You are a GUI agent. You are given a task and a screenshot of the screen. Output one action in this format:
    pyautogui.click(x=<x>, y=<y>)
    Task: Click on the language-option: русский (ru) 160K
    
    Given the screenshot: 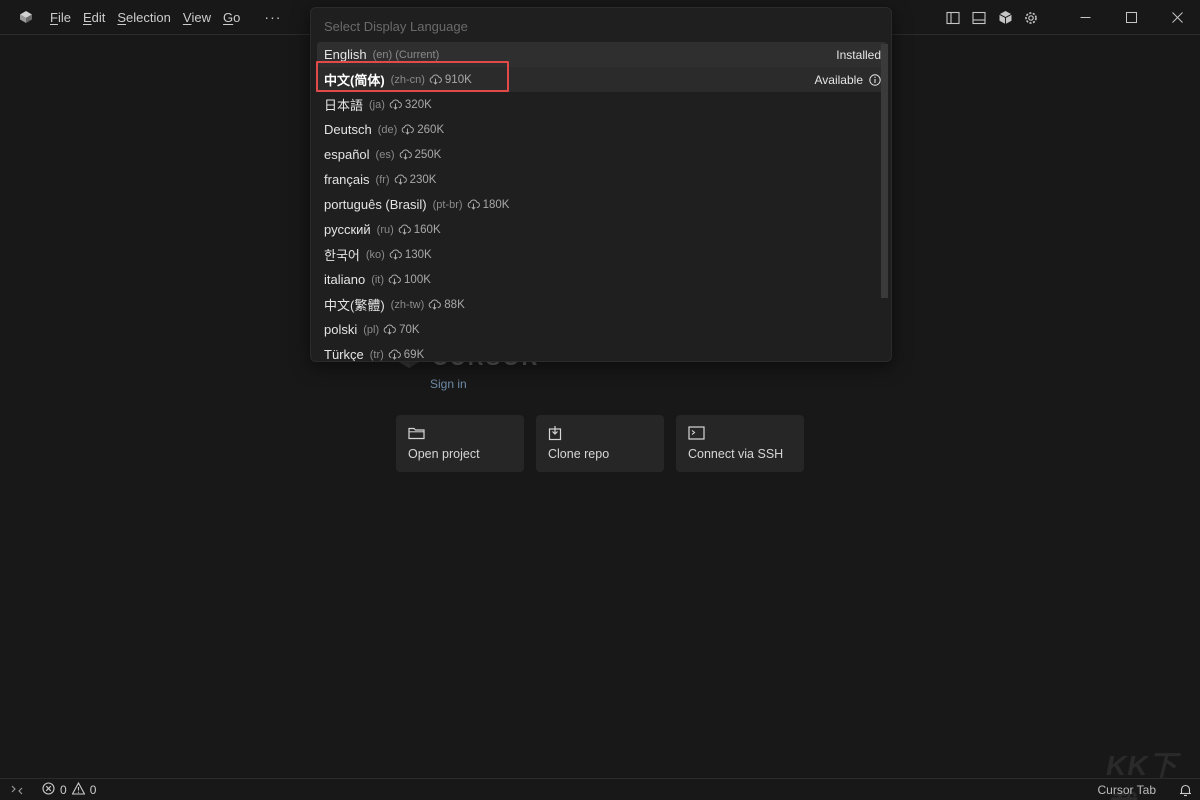 What is the action you would take?
    pyautogui.click(x=602, y=229)
    